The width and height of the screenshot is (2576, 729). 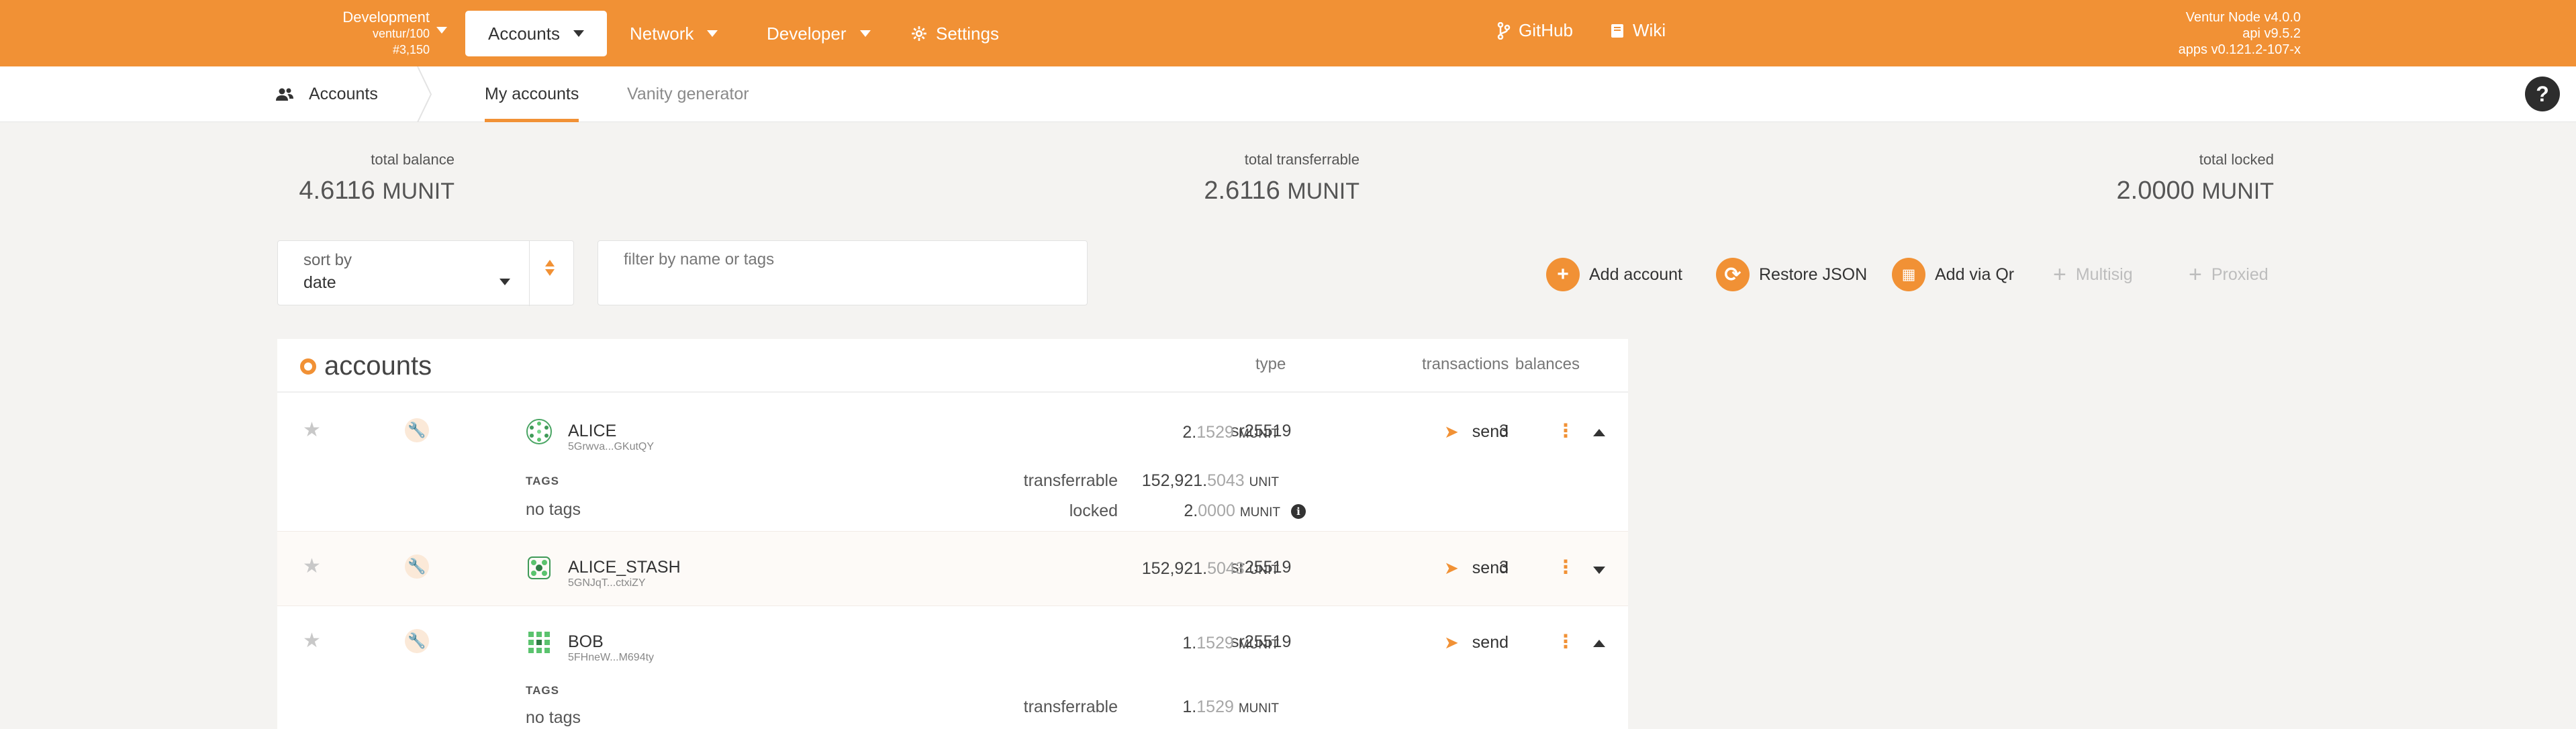 What do you see at coordinates (550, 263) in the screenshot?
I see `sort-asc-icon` at bounding box center [550, 263].